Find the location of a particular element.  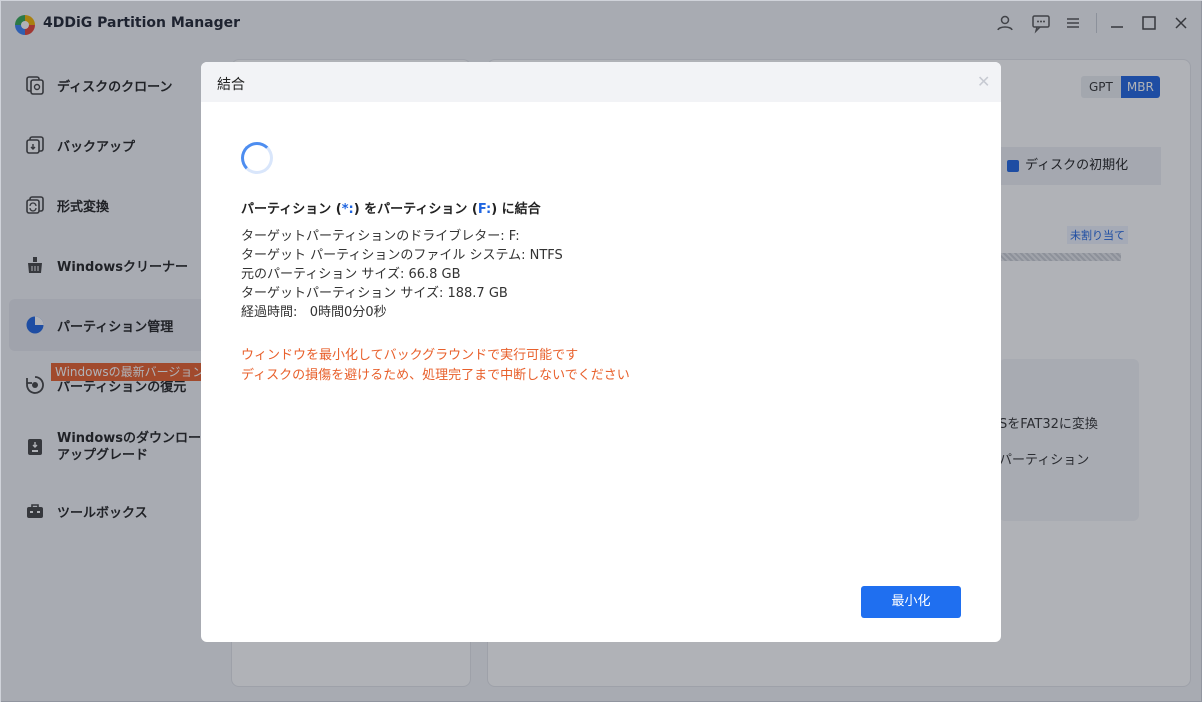

background-hint: ウィンドウを最小化してバックグラウンドで実行可能です is located at coordinates (410, 355).